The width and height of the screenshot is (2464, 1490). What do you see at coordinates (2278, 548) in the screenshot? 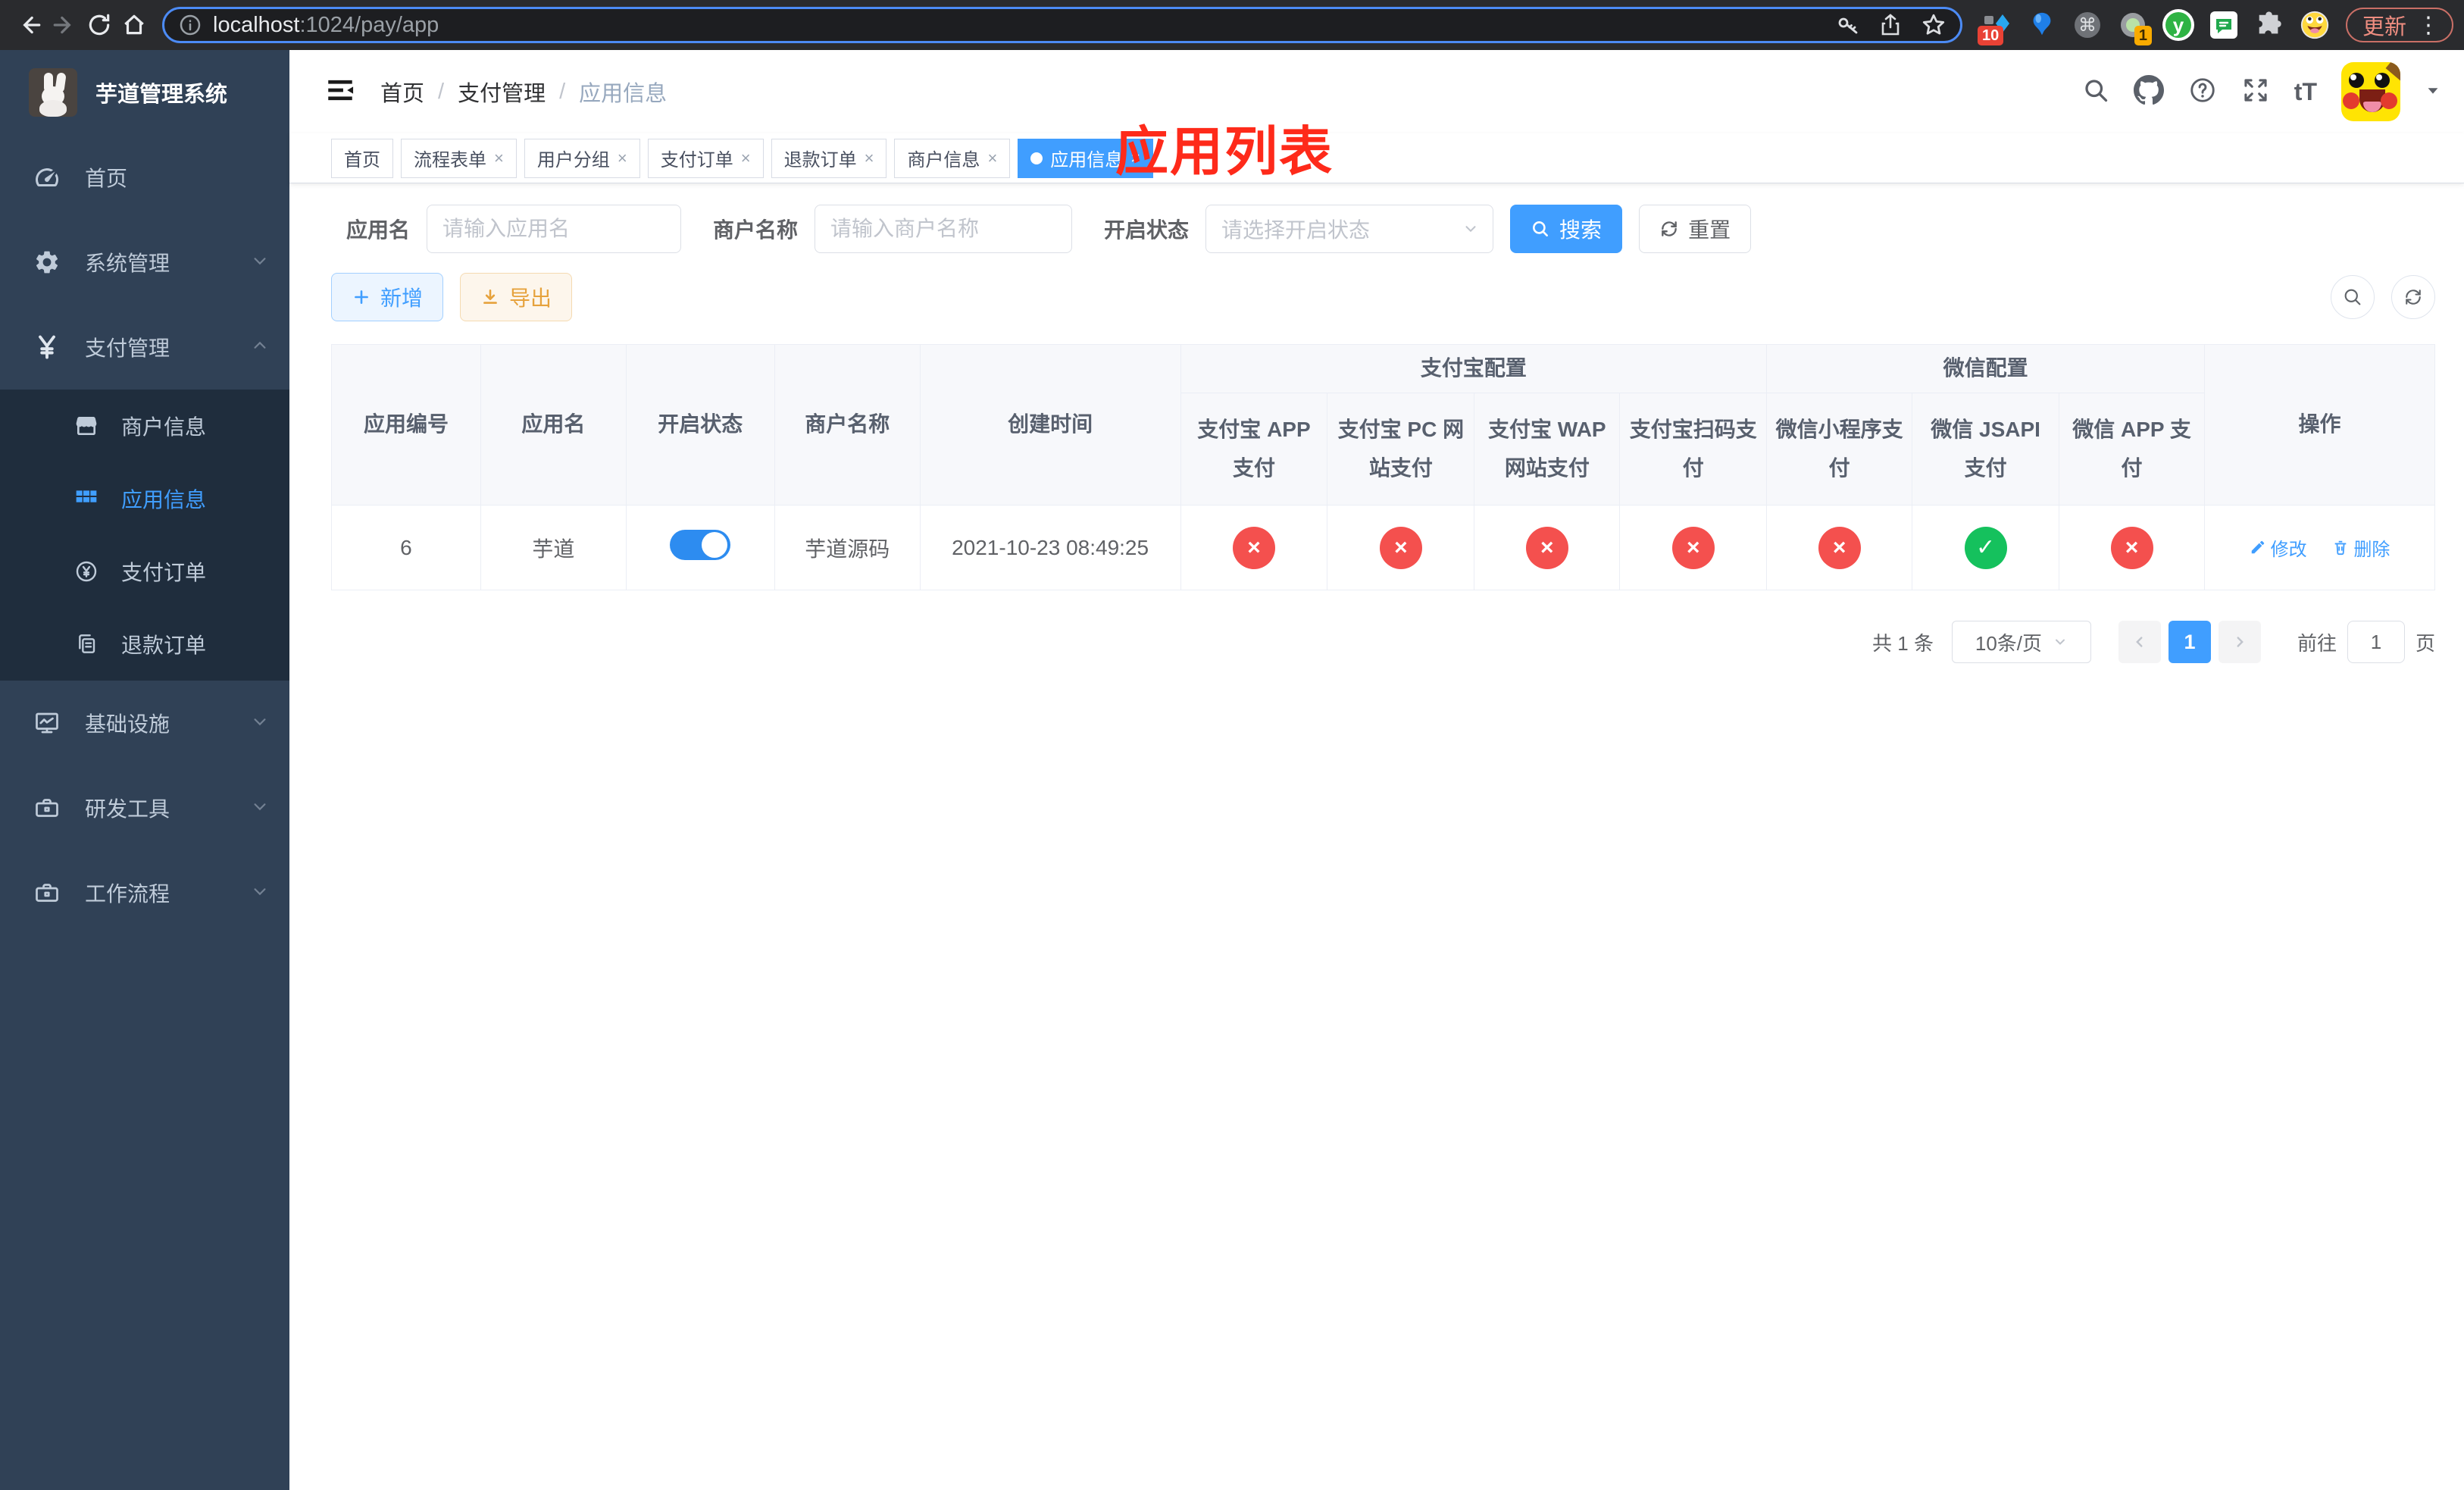
I see `edit-link: 修改` at bounding box center [2278, 548].